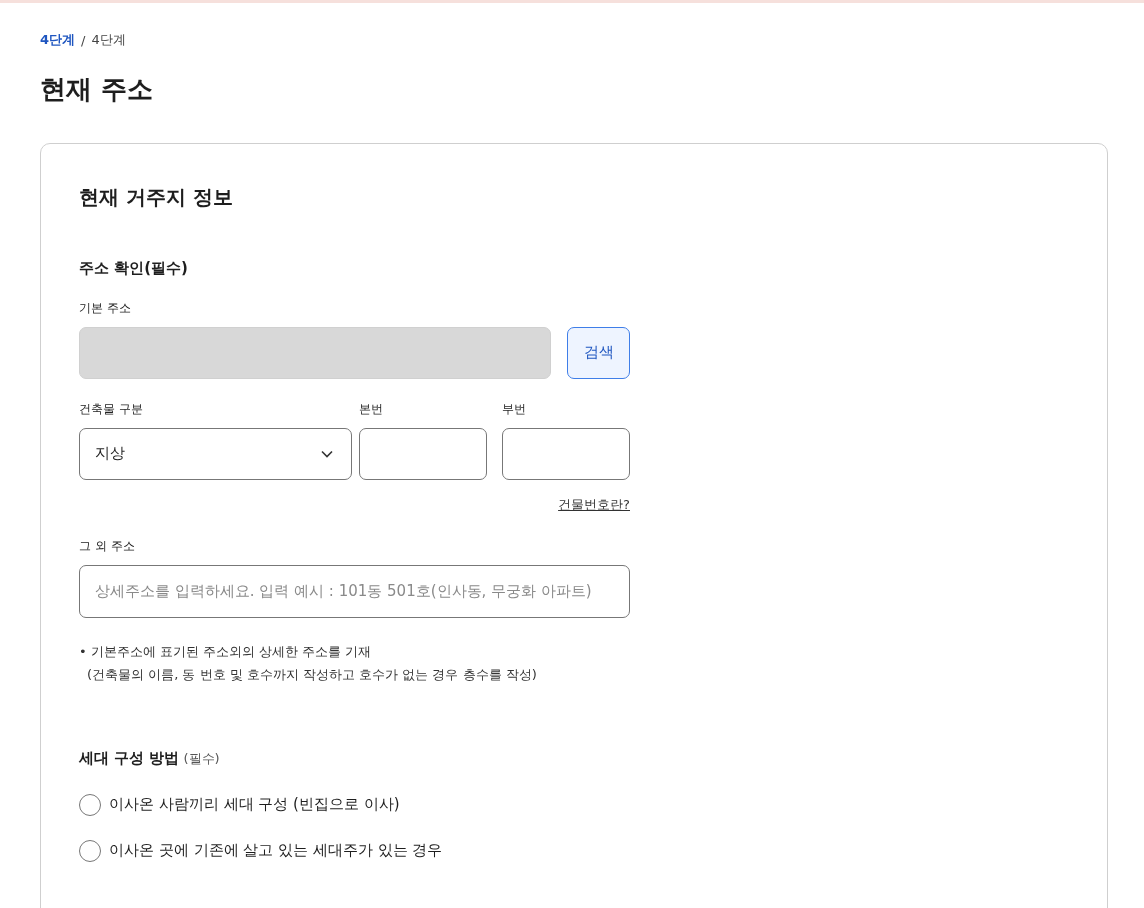 The height and width of the screenshot is (908, 1144). I want to click on breadcrumb-current: 4단계, so click(58, 40).